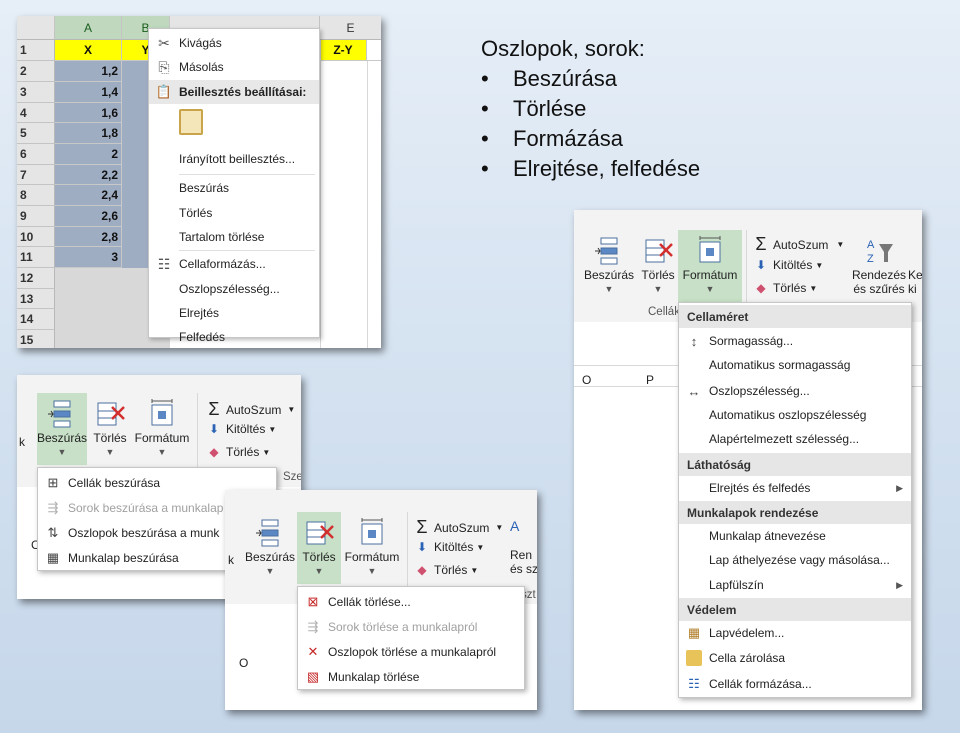  Describe the element at coordinates (36, 257) in the screenshot. I see `row-header: 11` at that location.